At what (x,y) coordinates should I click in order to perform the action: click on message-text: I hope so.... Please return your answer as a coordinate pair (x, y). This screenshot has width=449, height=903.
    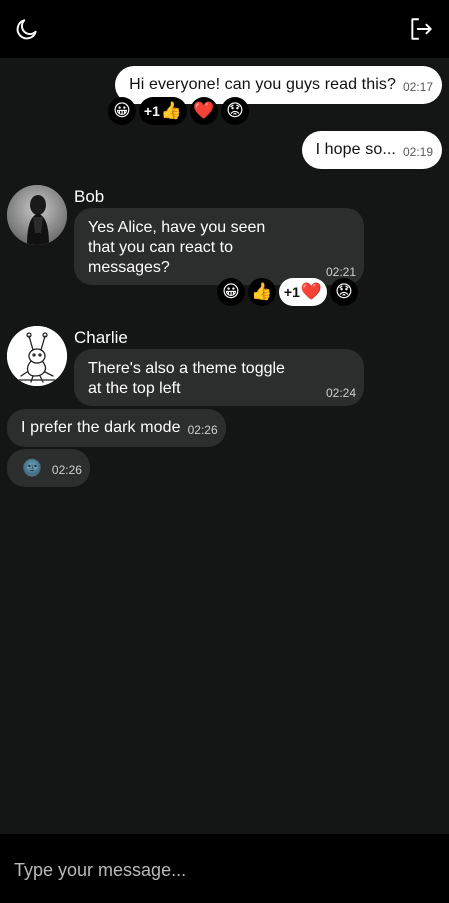
    Looking at the image, I should click on (355, 149).